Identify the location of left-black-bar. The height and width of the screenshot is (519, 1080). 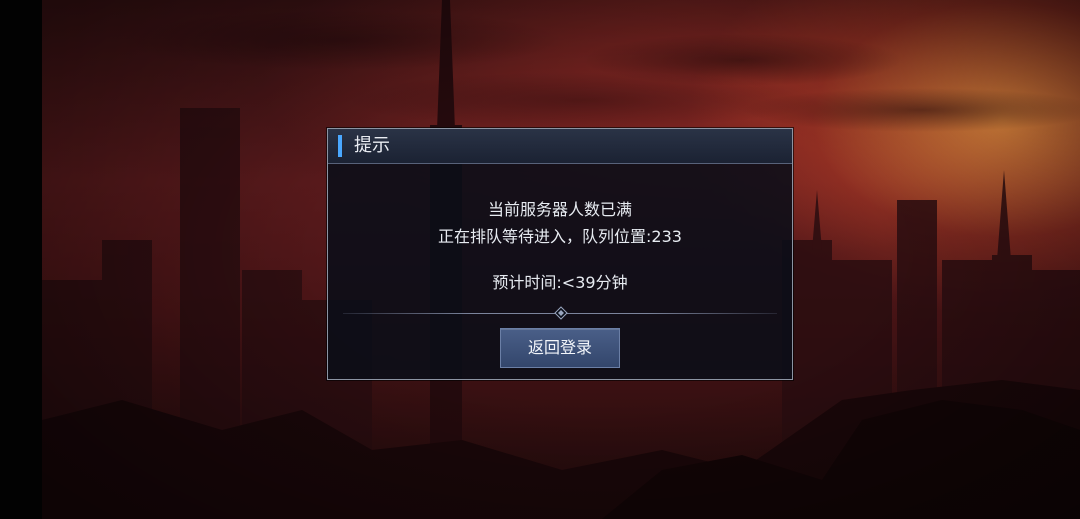
(21, 259).